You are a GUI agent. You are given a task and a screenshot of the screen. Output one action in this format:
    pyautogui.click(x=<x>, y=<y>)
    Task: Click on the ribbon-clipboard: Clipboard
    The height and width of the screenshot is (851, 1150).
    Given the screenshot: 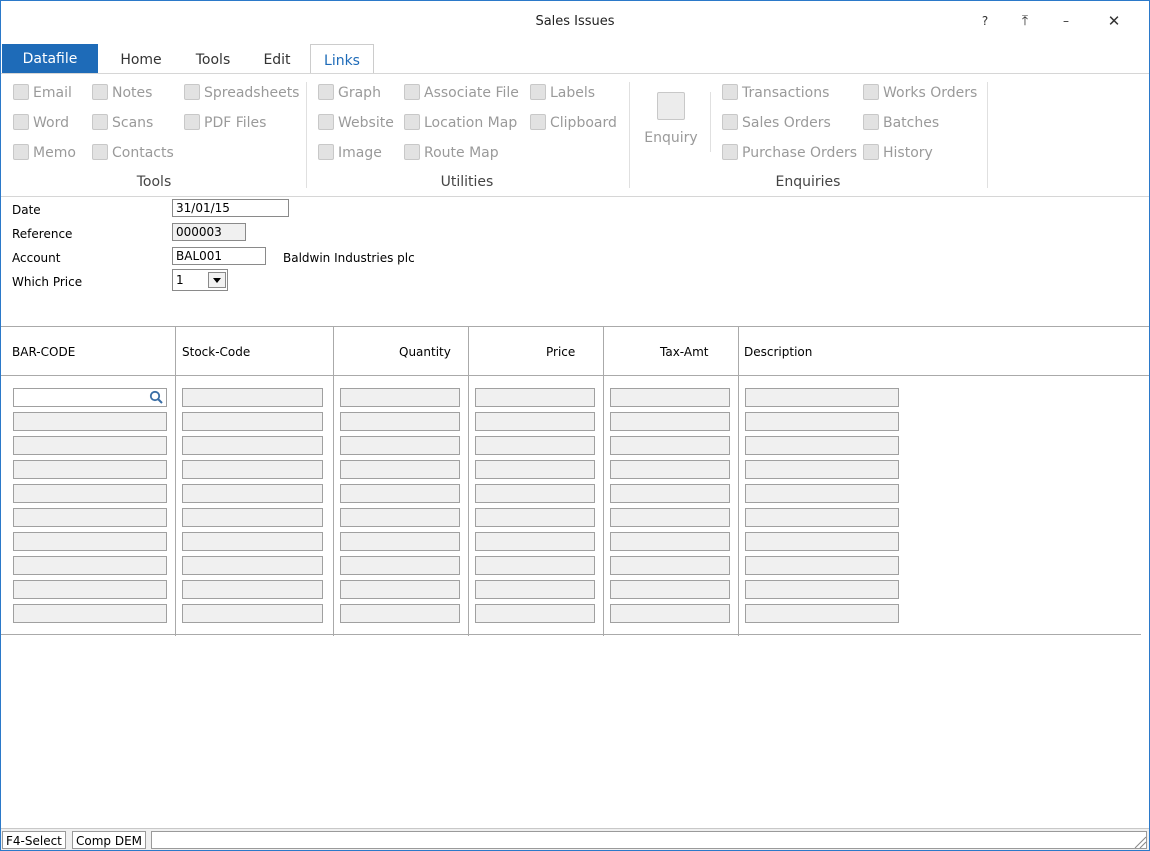 What is the action you would take?
    pyautogui.click(x=573, y=123)
    